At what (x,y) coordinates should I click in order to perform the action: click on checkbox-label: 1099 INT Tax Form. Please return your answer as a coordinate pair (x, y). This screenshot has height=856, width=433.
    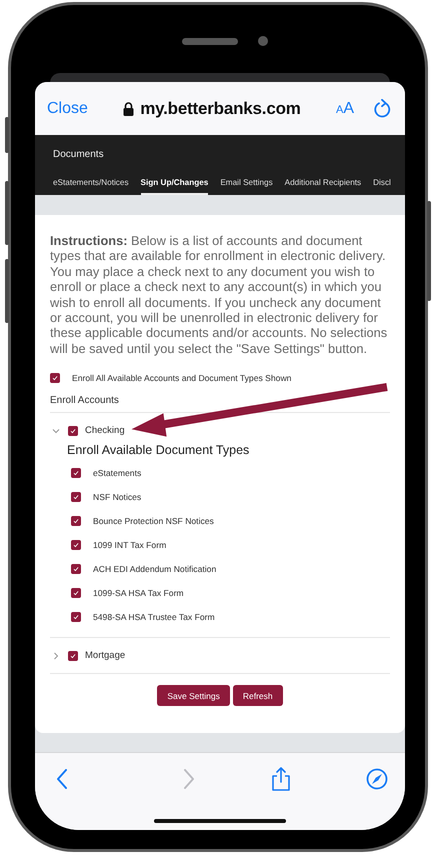
    Looking at the image, I should click on (129, 545).